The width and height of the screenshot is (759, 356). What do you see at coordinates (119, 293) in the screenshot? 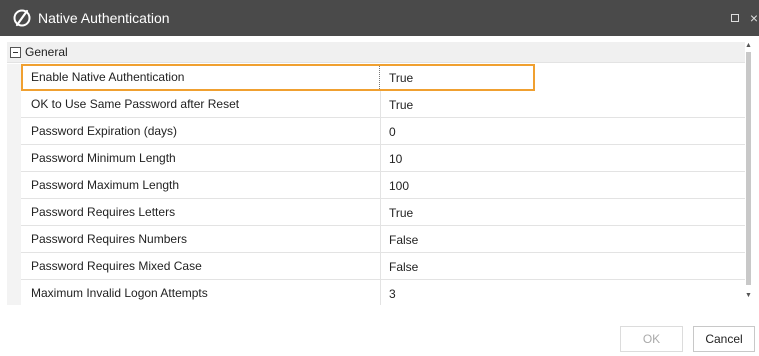
I see `property-name: Maximum Invalid Logon Attempts` at bounding box center [119, 293].